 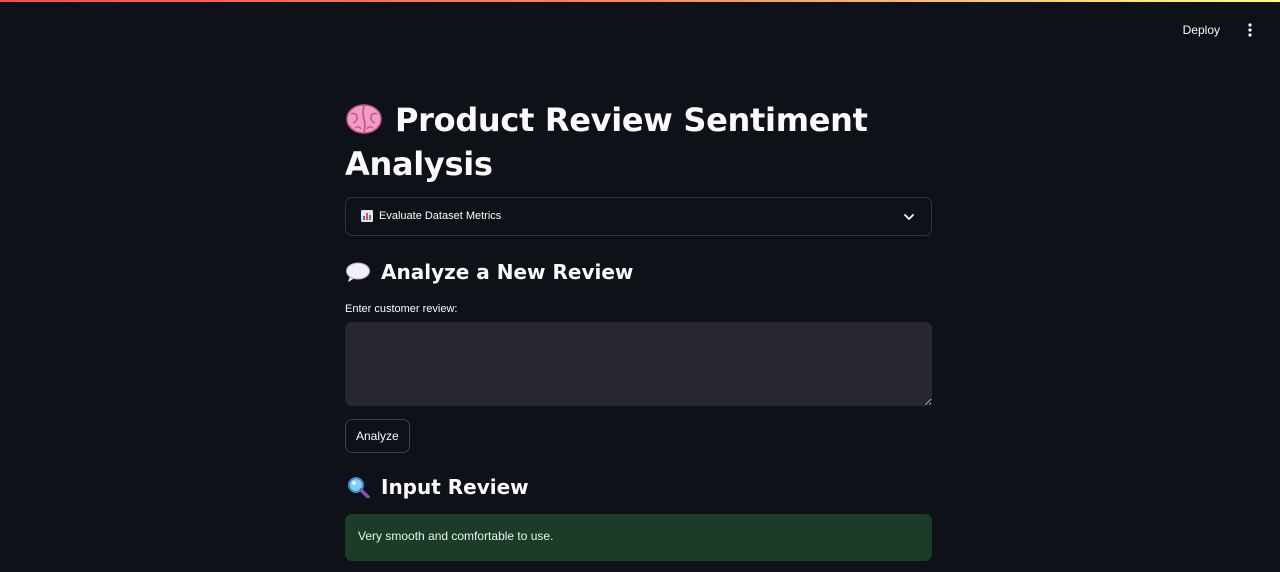 I want to click on analyze-heading-text: Analyze a New Review, so click(x=507, y=272).